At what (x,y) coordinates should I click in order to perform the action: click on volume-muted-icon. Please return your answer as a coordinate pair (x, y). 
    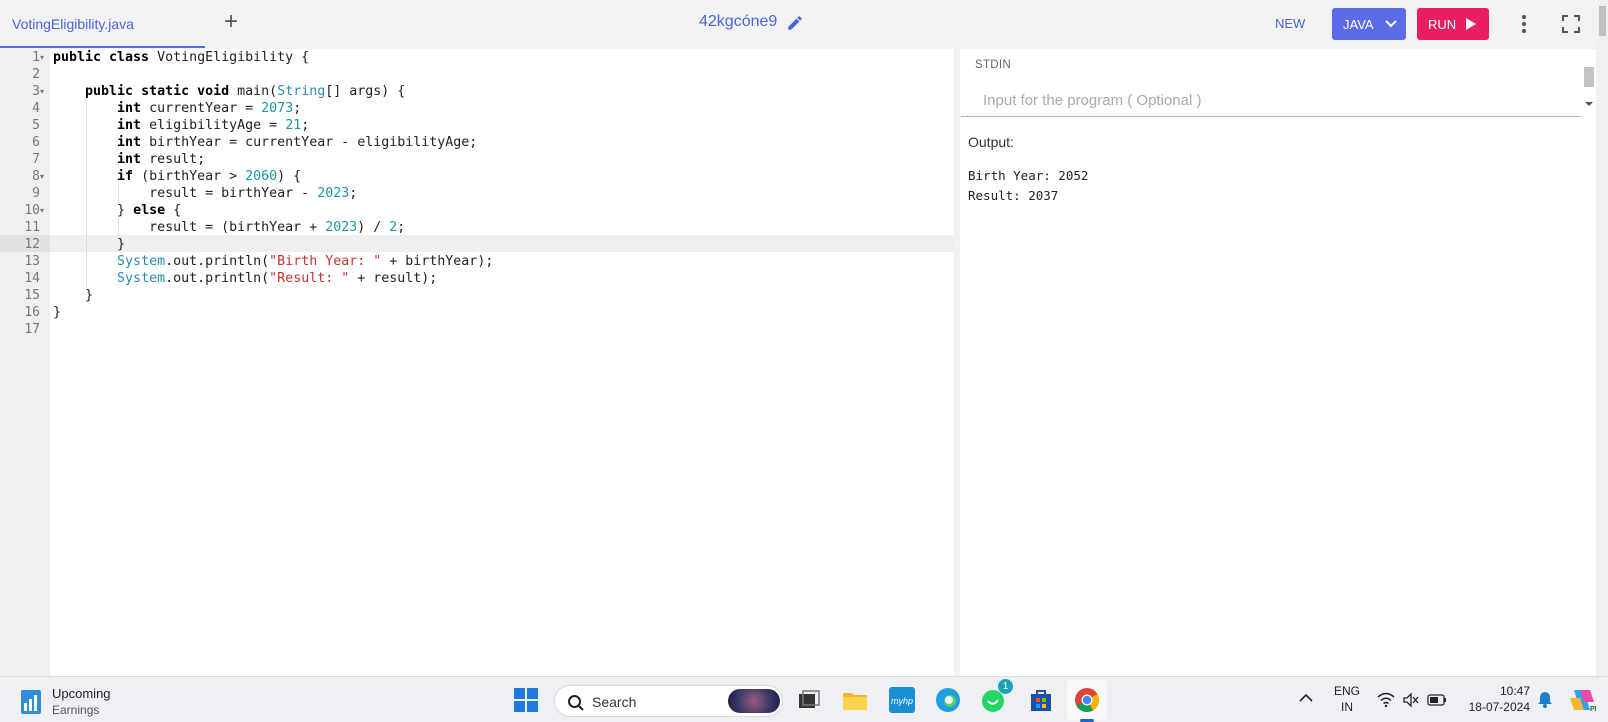
    Looking at the image, I should click on (1411, 700).